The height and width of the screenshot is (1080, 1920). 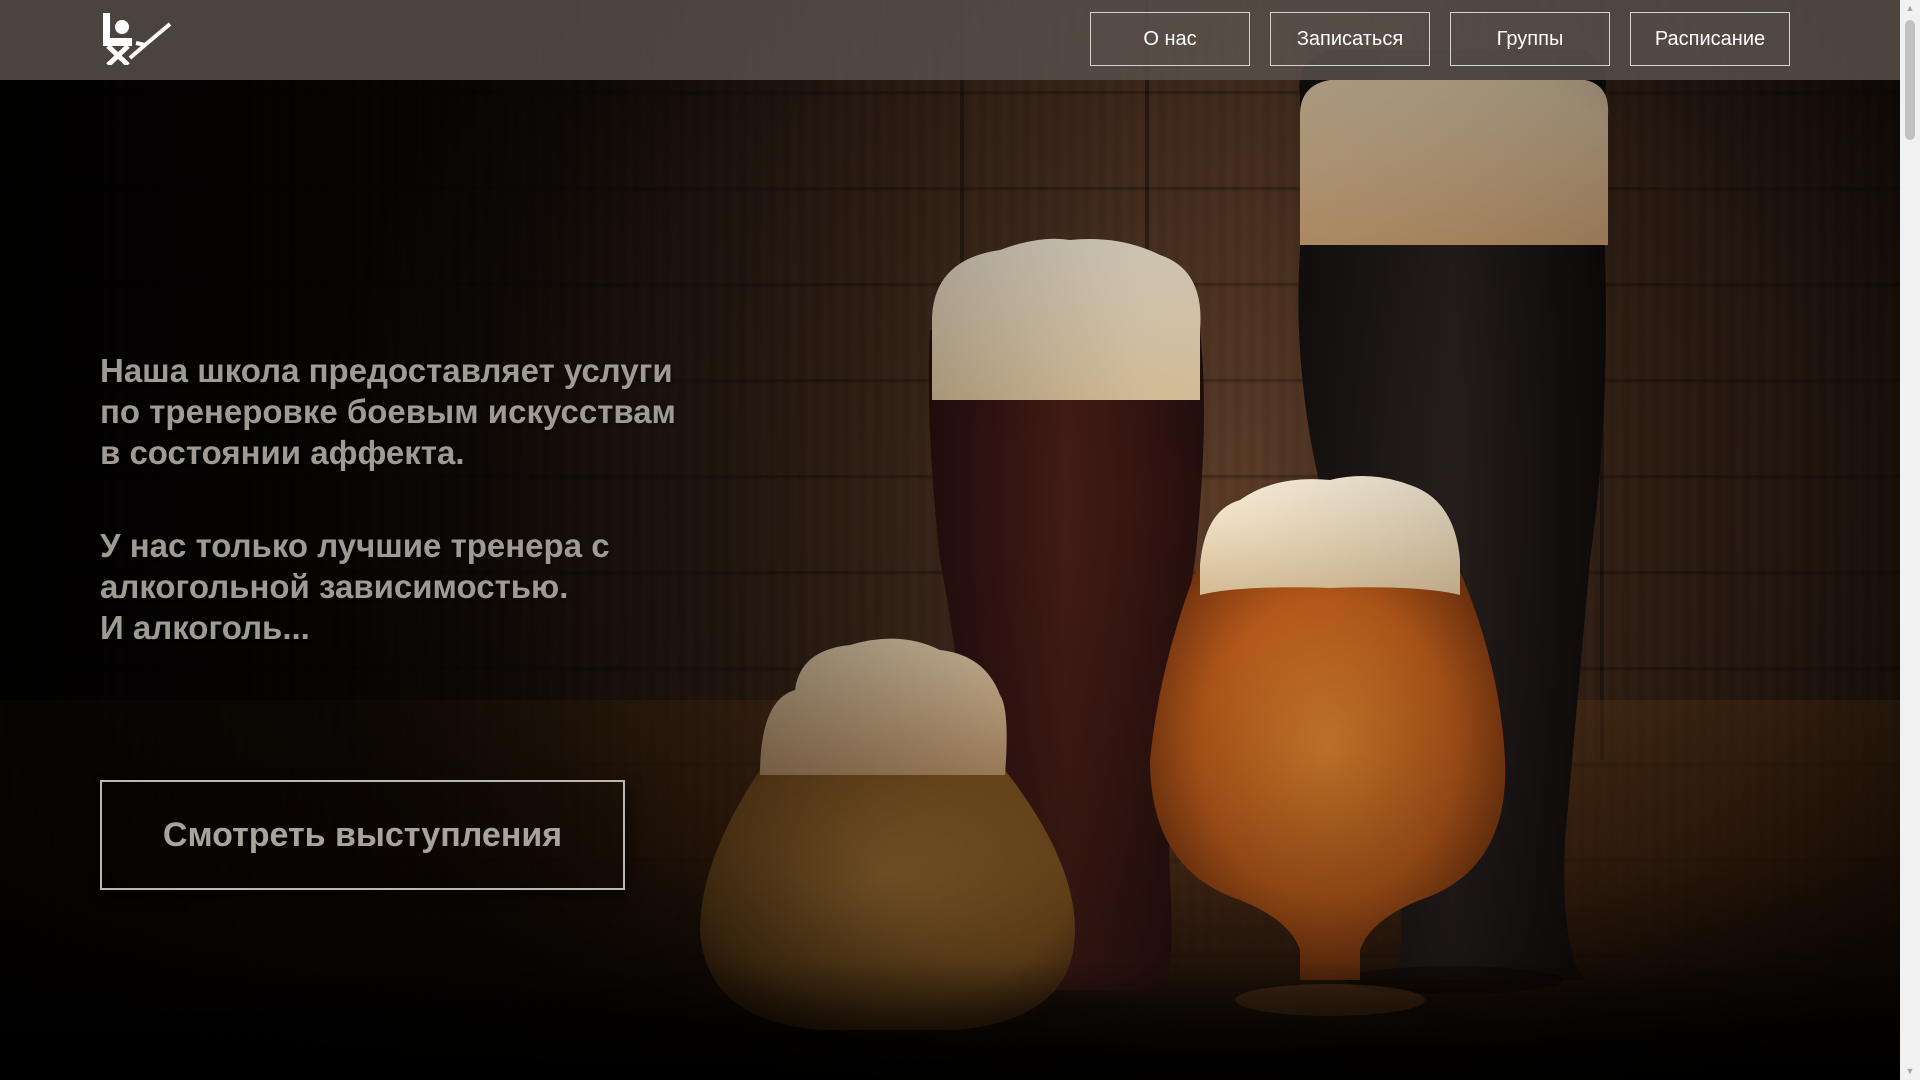 What do you see at coordinates (1170, 39) in the screenshot?
I see `nav-about-button: О нас` at bounding box center [1170, 39].